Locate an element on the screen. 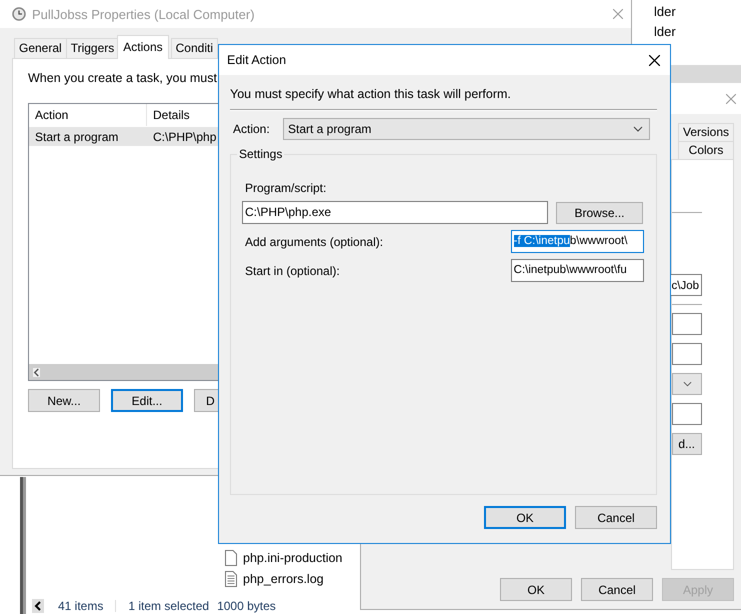  window-title: PullJobss Properties (Local Computer) is located at coordinates (143, 14).